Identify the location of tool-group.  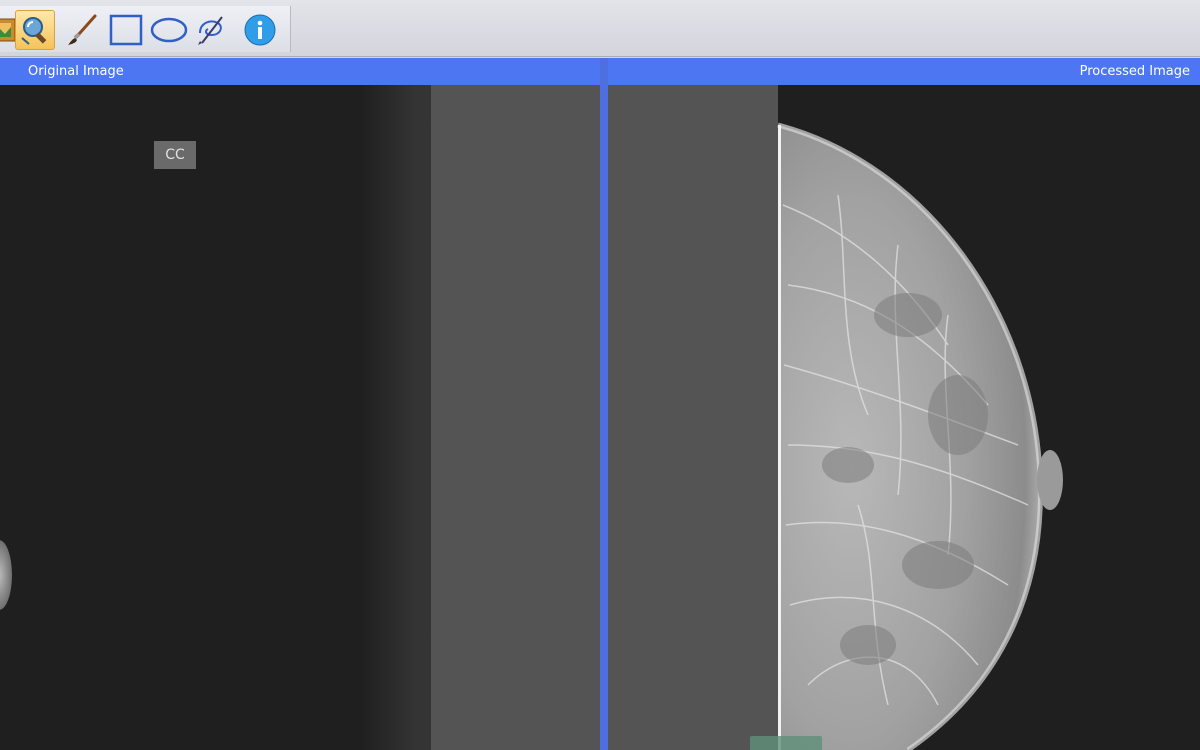
(145, 29).